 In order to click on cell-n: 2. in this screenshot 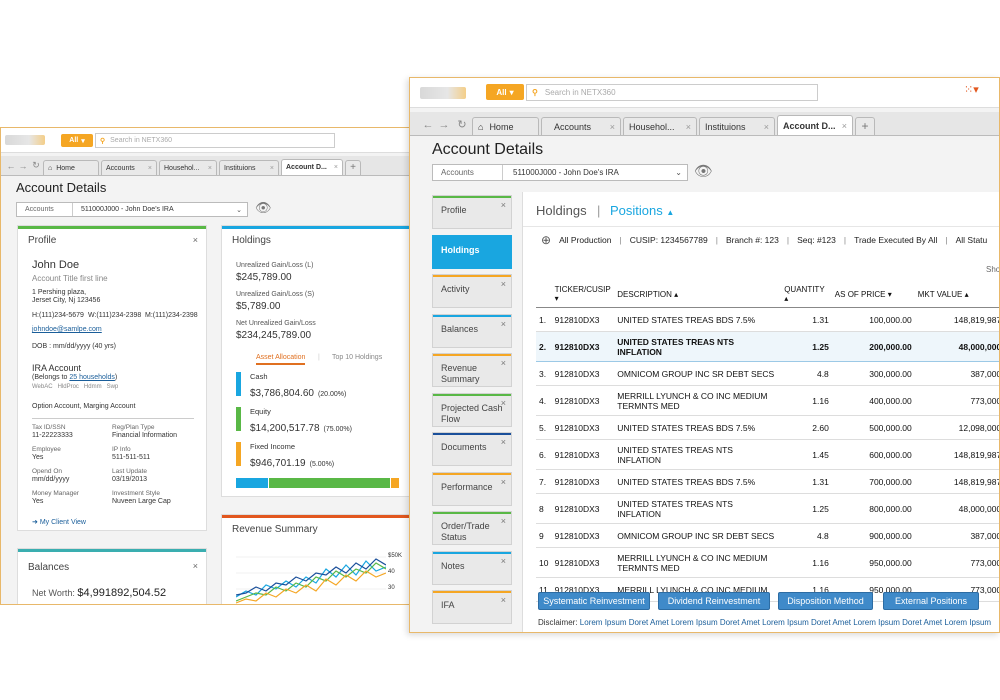, I will do `click(544, 346)`.